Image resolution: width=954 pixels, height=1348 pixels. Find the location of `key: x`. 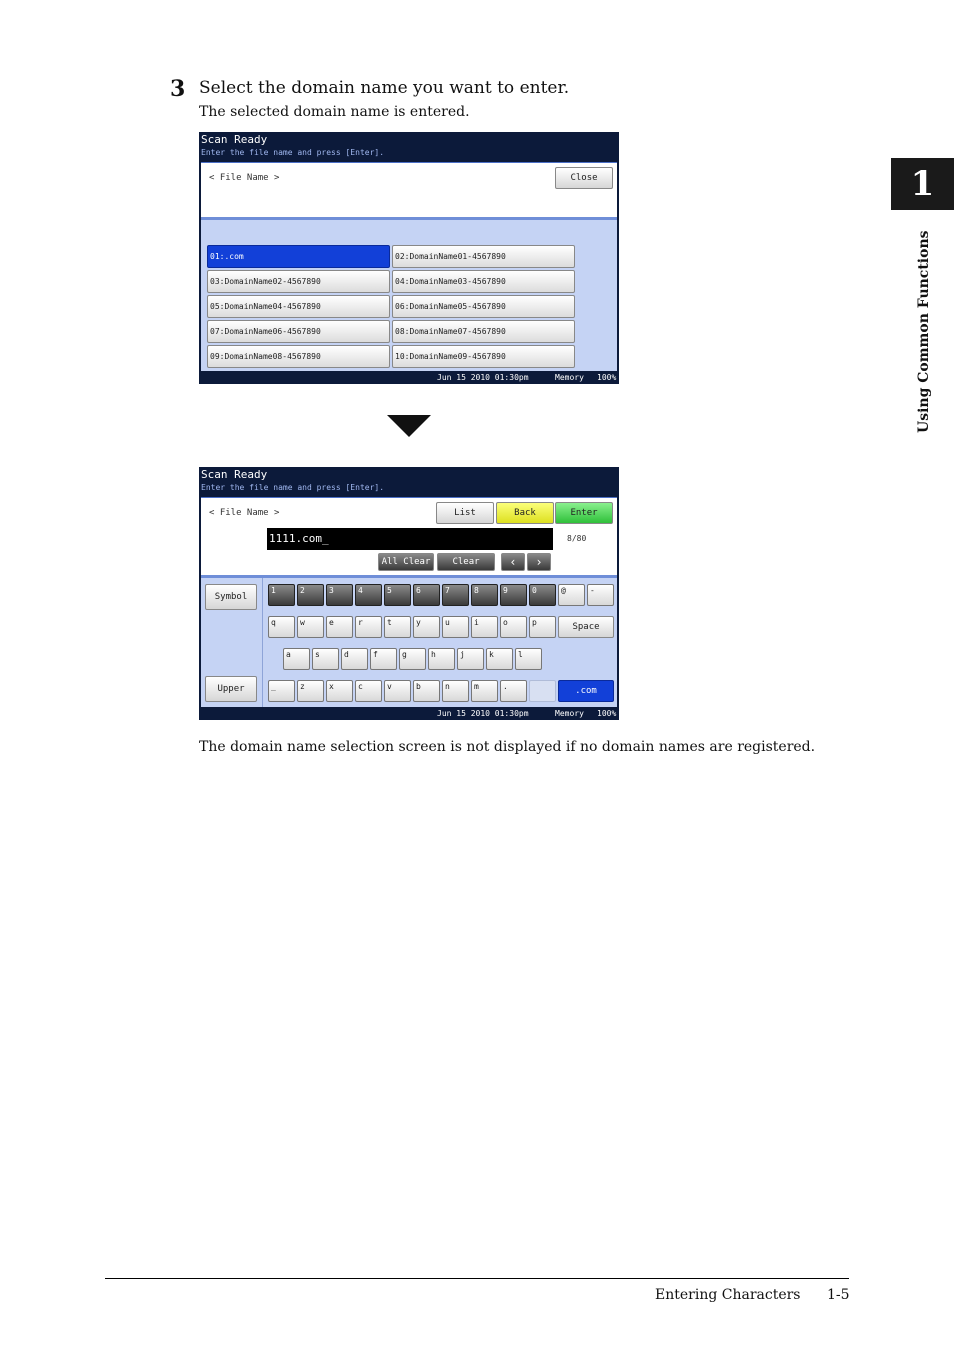

key: x is located at coordinates (339, 691).